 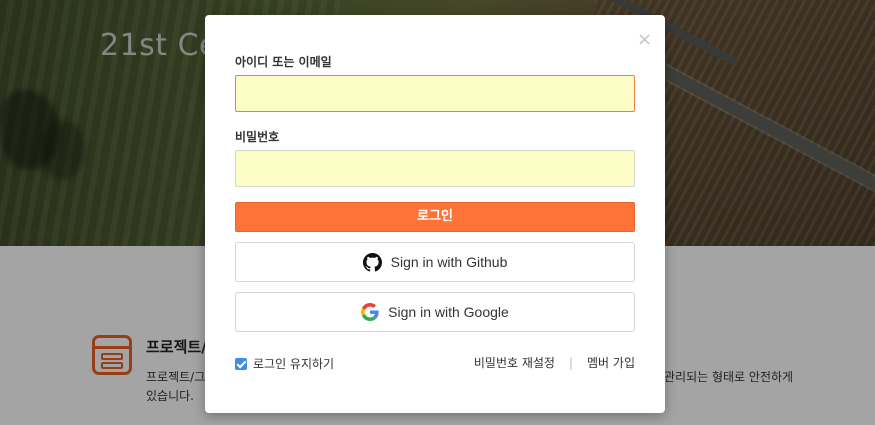 I want to click on github-signin-button: Sign in with Github, so click(x=435, y=262).